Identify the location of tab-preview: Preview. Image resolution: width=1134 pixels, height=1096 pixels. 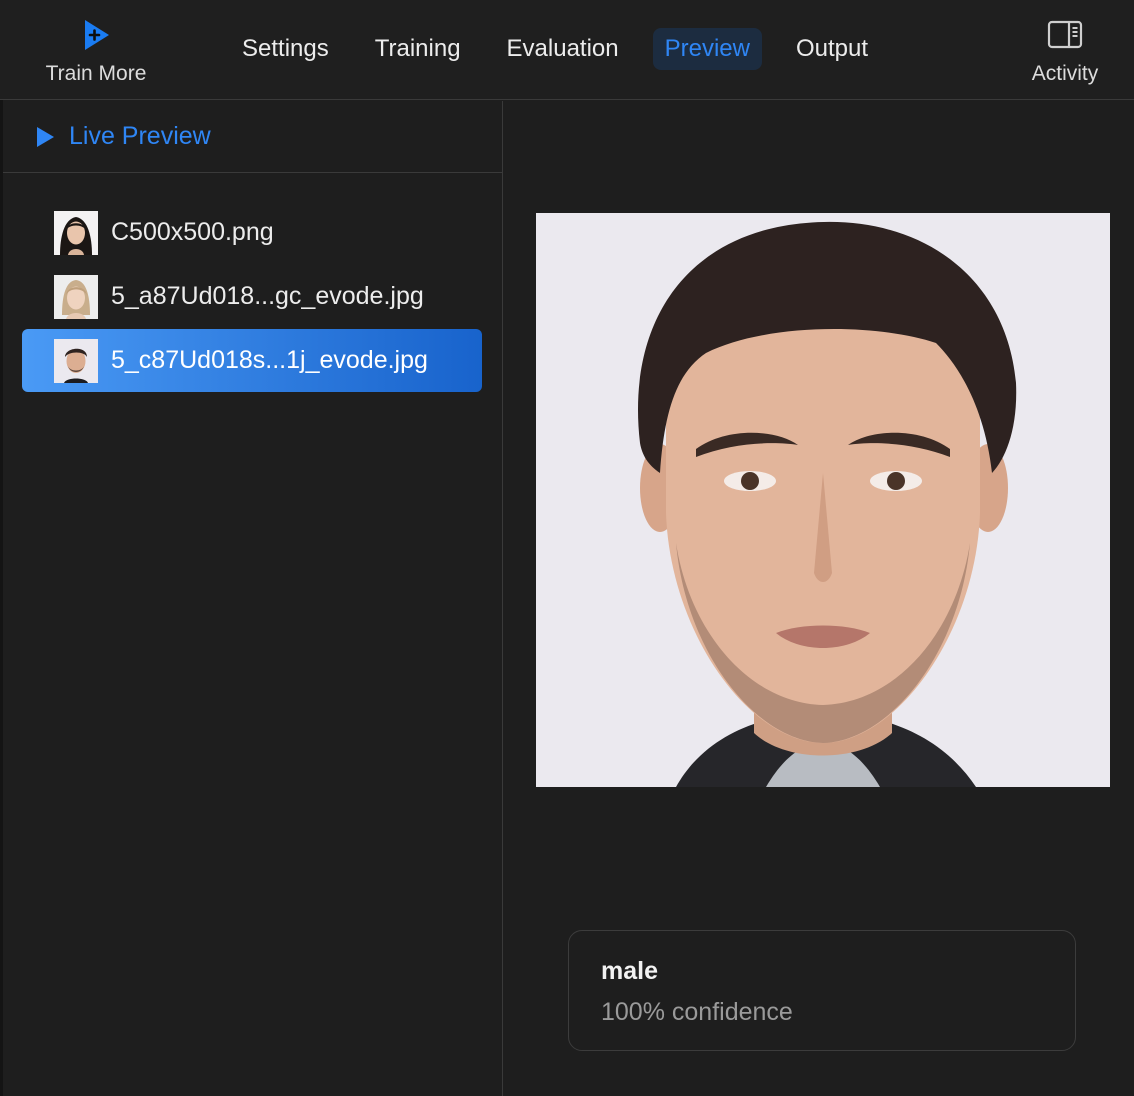
(707, 49).